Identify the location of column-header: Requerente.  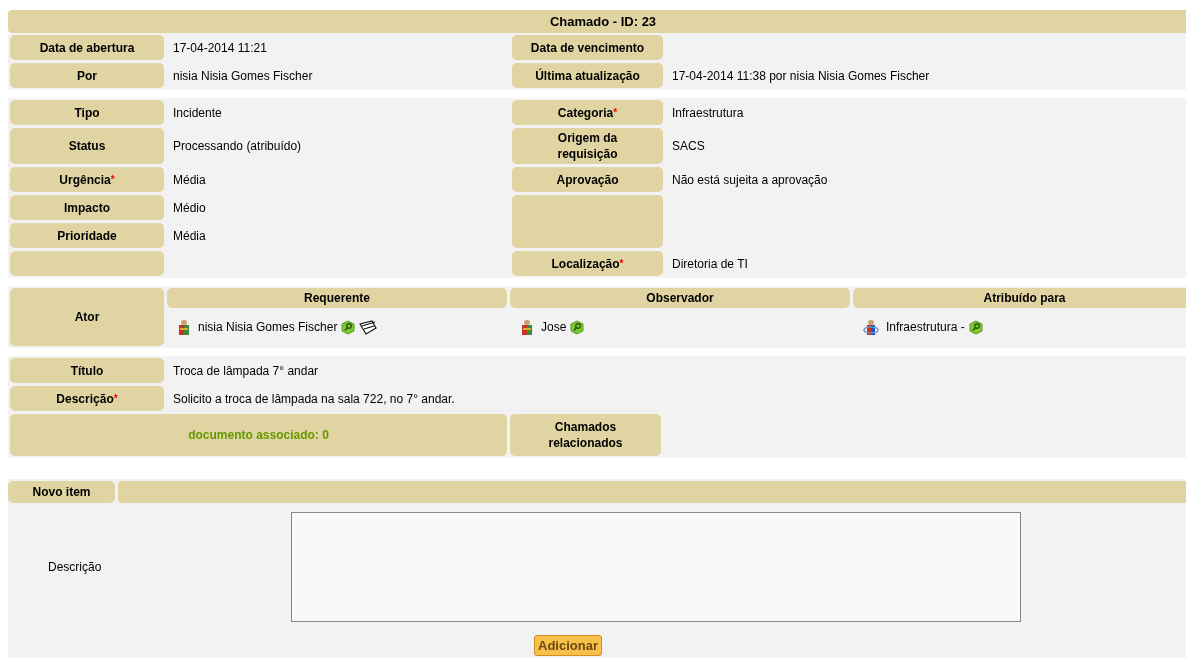
(337, 298).